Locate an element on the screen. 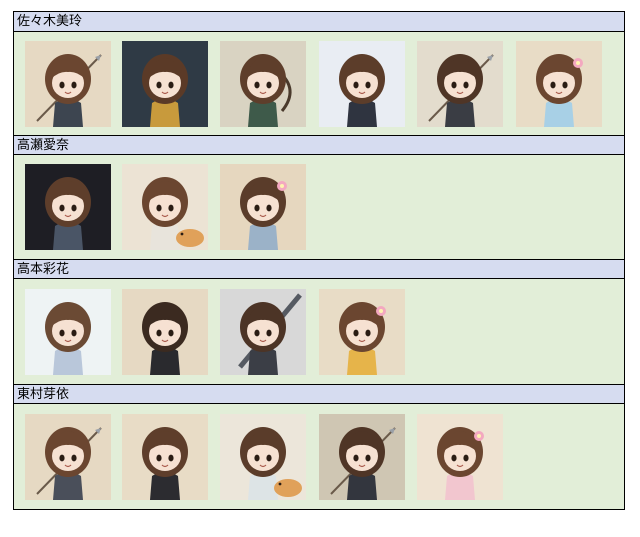 The image size is (640, 537). chibi-character-armored-spear-icon is located at coordinates (68, 457).